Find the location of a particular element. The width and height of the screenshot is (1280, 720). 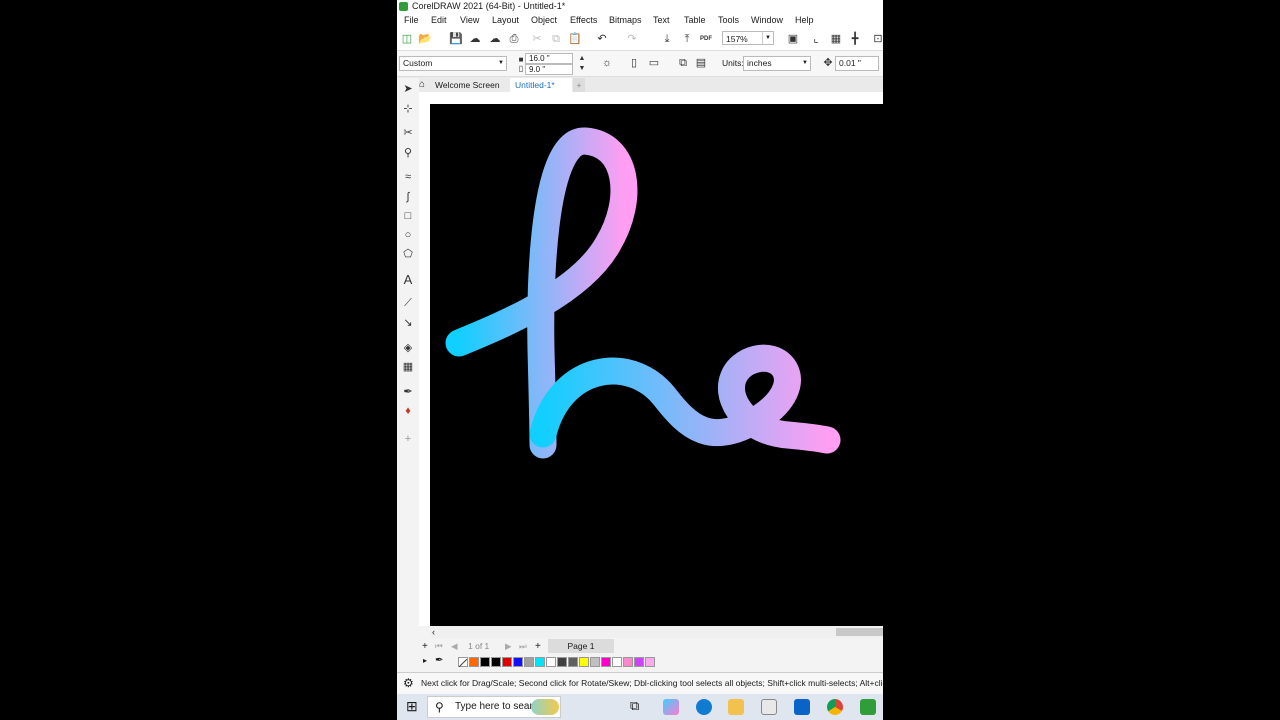

polygon-tool-icon: ⬠ is located at coordinates (408, 254).